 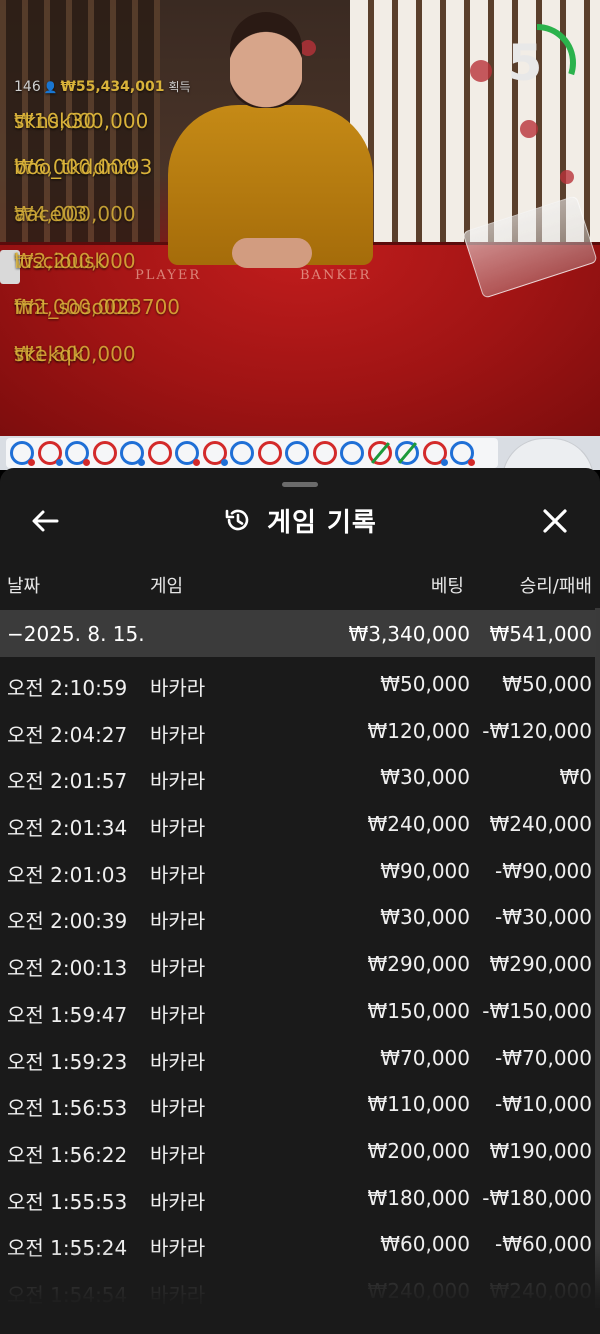 What do you see at coordinates (76, 634) in the screenshot?
I see `group-date: −2025. 8. 15.` at bounding box center [76, 634].